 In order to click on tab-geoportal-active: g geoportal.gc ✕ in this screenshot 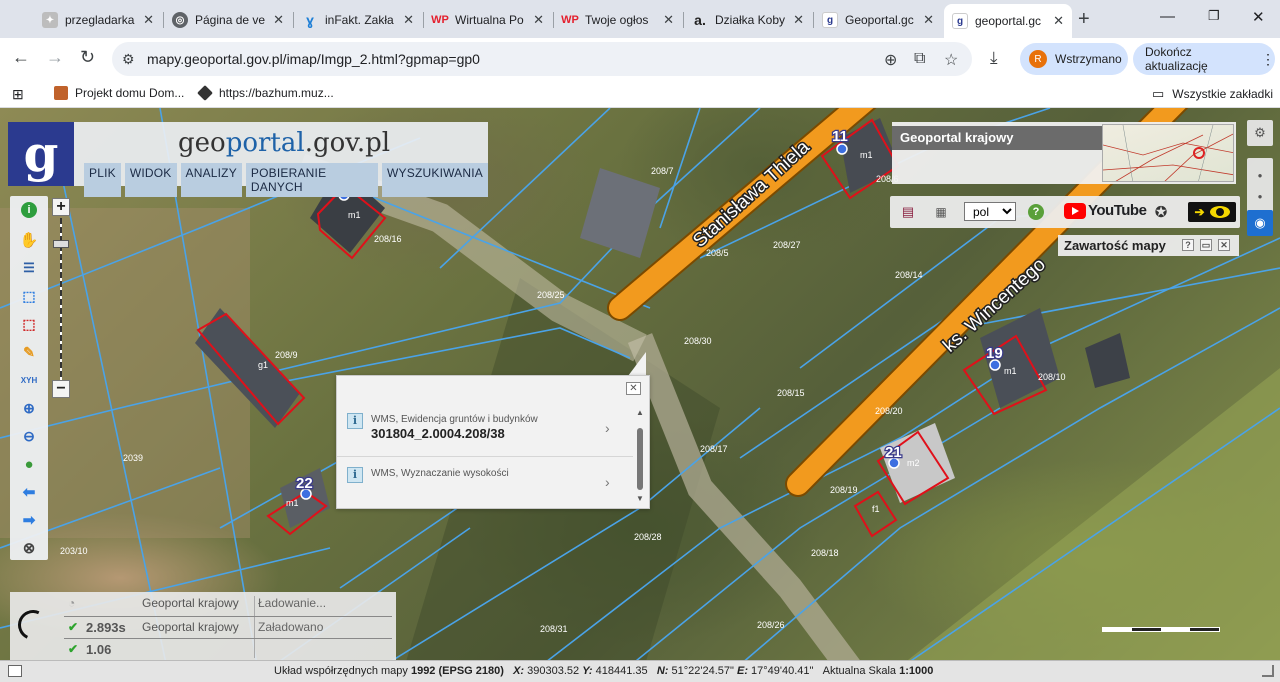, I will do `click(1008, 21)`.